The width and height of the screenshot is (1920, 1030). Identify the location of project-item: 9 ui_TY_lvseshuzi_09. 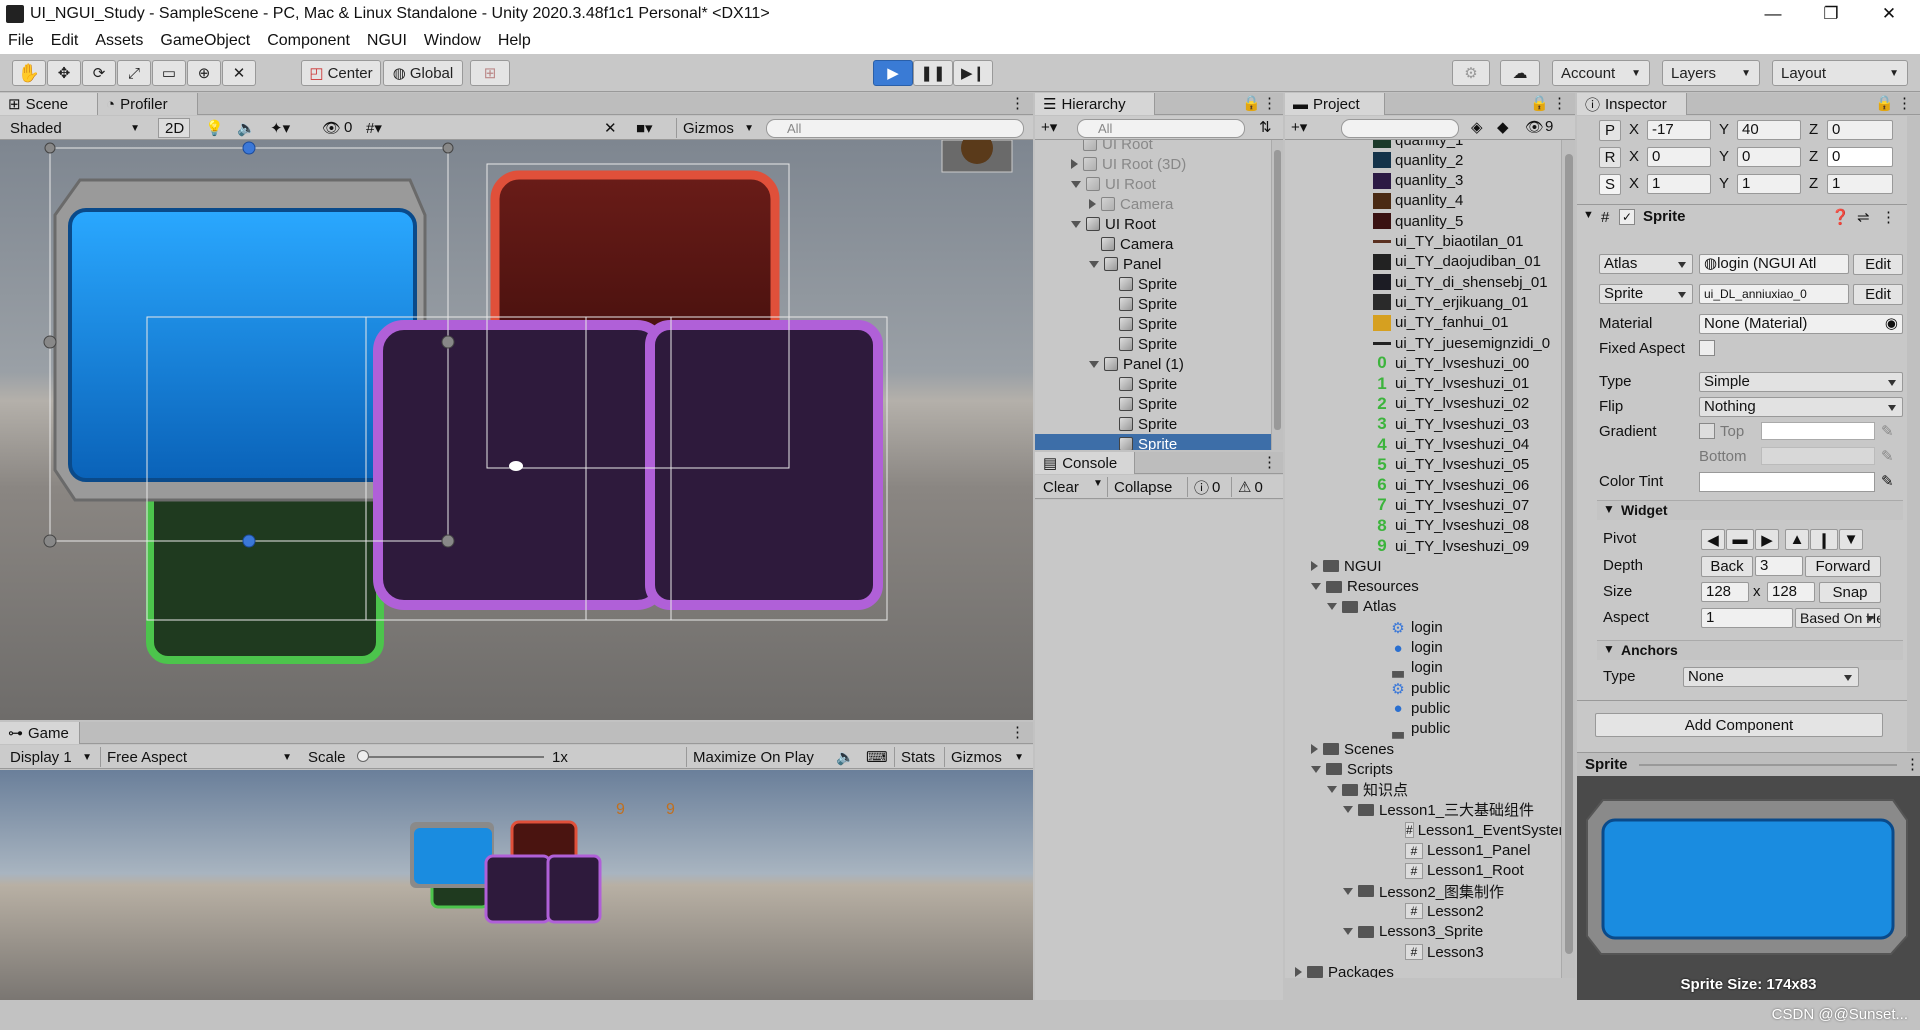
(1423, 546).